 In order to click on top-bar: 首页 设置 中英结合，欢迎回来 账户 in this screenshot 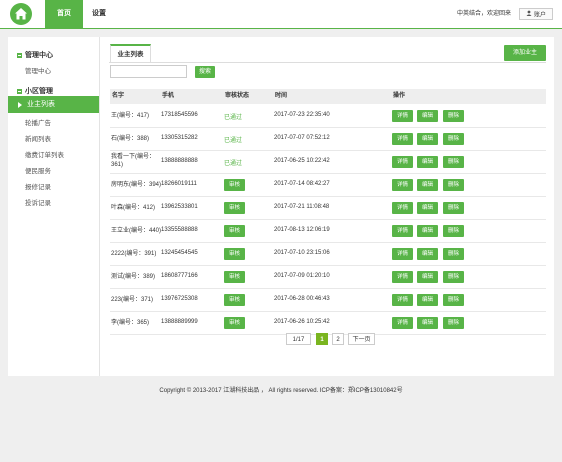, I will do `click(281, 14)`.